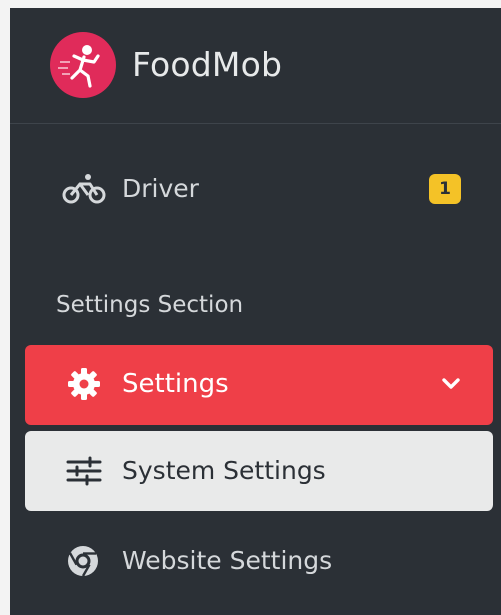 The height and width of the screenshot is (615, 501). Describe the element at coordinates (160, 188) in the screenshot. I see `sidebar-item-label: Driver` at that location.